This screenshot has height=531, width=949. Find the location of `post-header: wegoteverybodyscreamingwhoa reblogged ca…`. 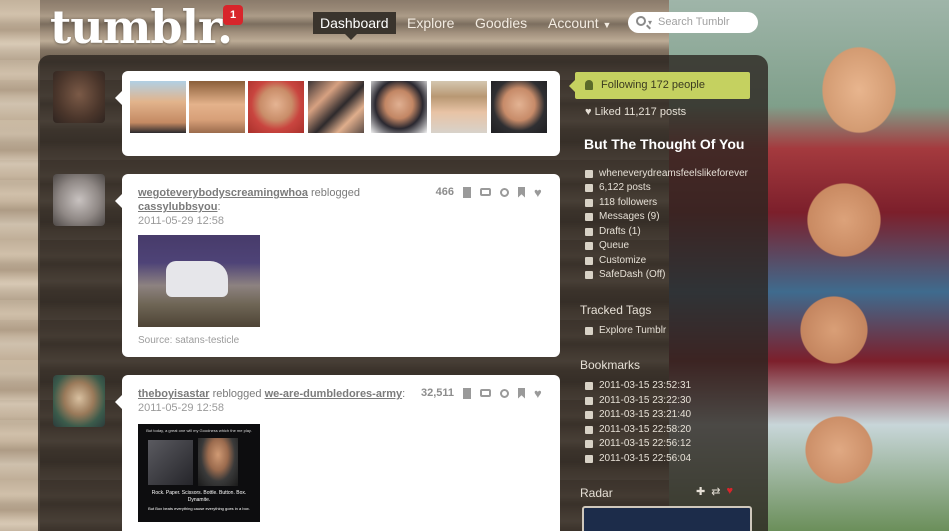

post-header: wegoteverybodyscreamingwhoa reblogged ca… is located at coordinates (249, 207).